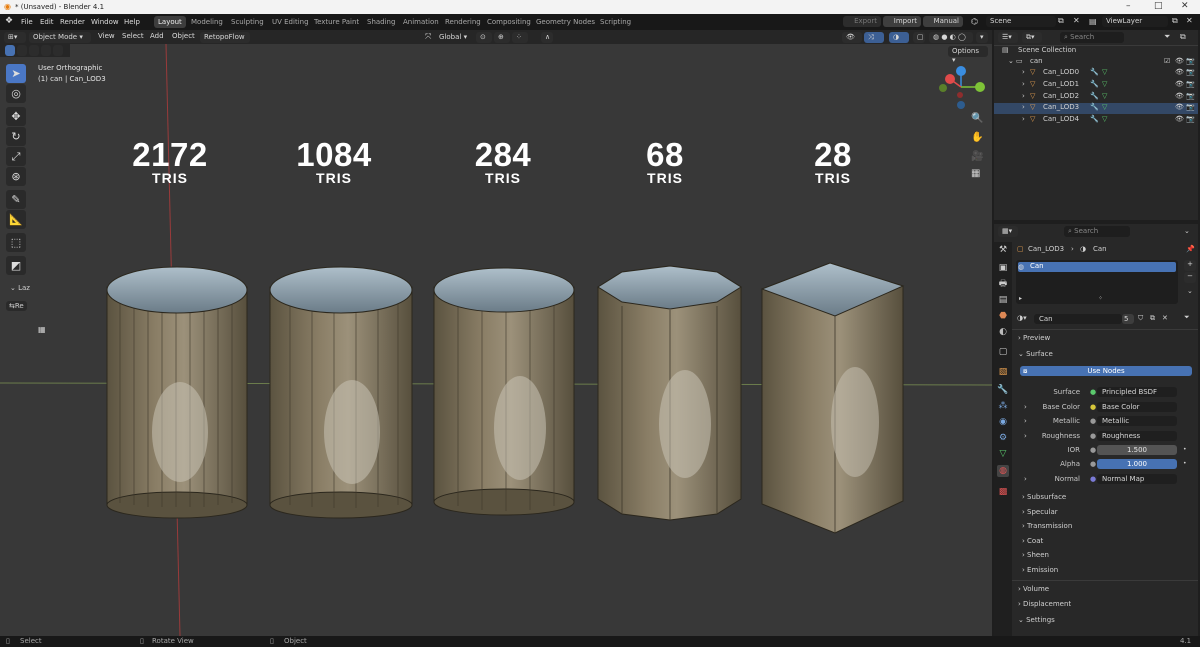 This screenshot has width=1200, height=647. I want to click on roughness-field: Roughness, so click(1137, 436).